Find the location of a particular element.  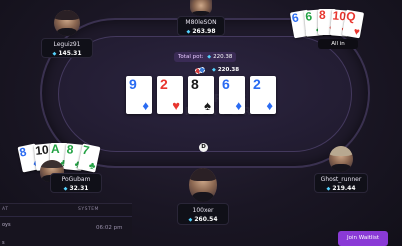

avatar-bottom is located at coordinates (203, 185).